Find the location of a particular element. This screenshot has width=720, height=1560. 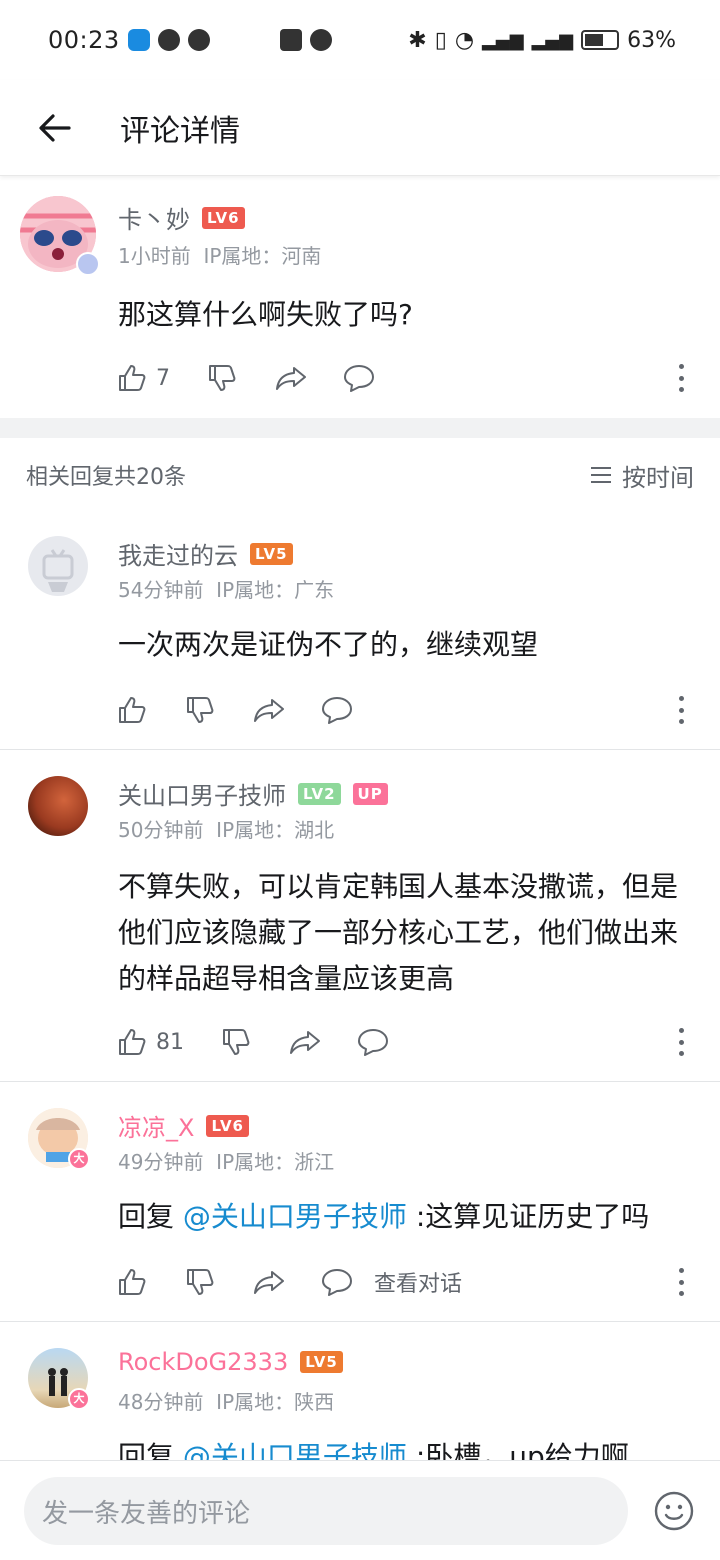

username-row: 我走过的云 LV5 is located at coordinates (205, 553).